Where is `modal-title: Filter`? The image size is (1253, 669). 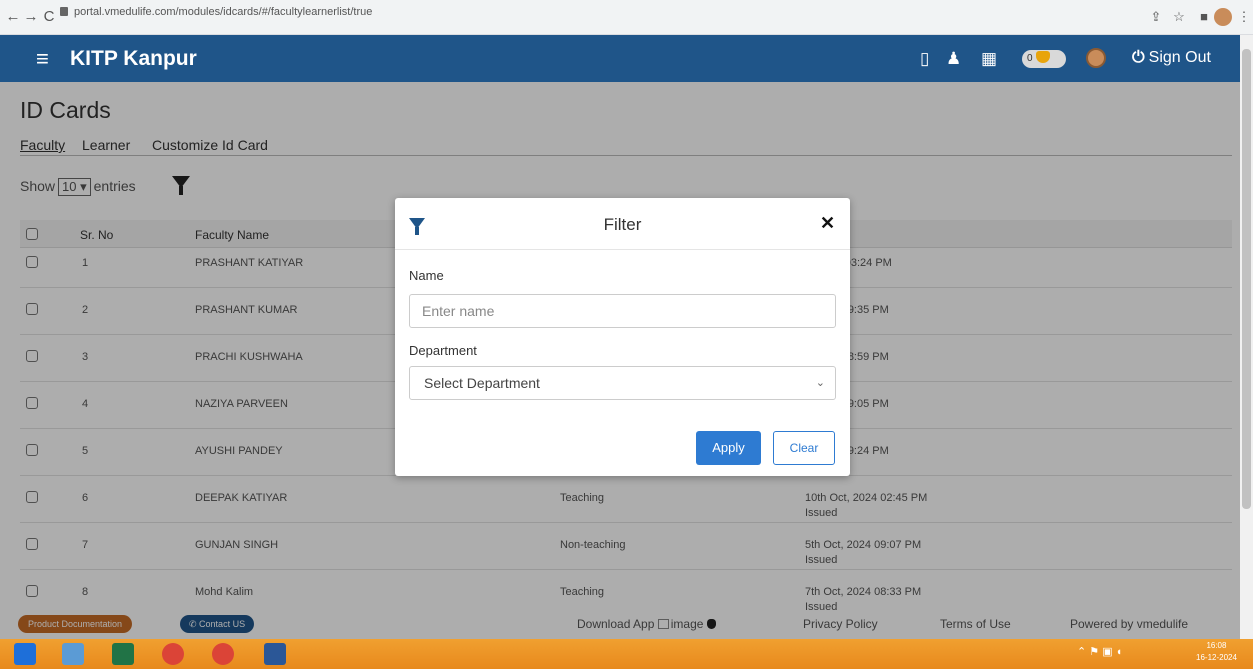 modal-title: Filter is located at coordinates (622, 224).